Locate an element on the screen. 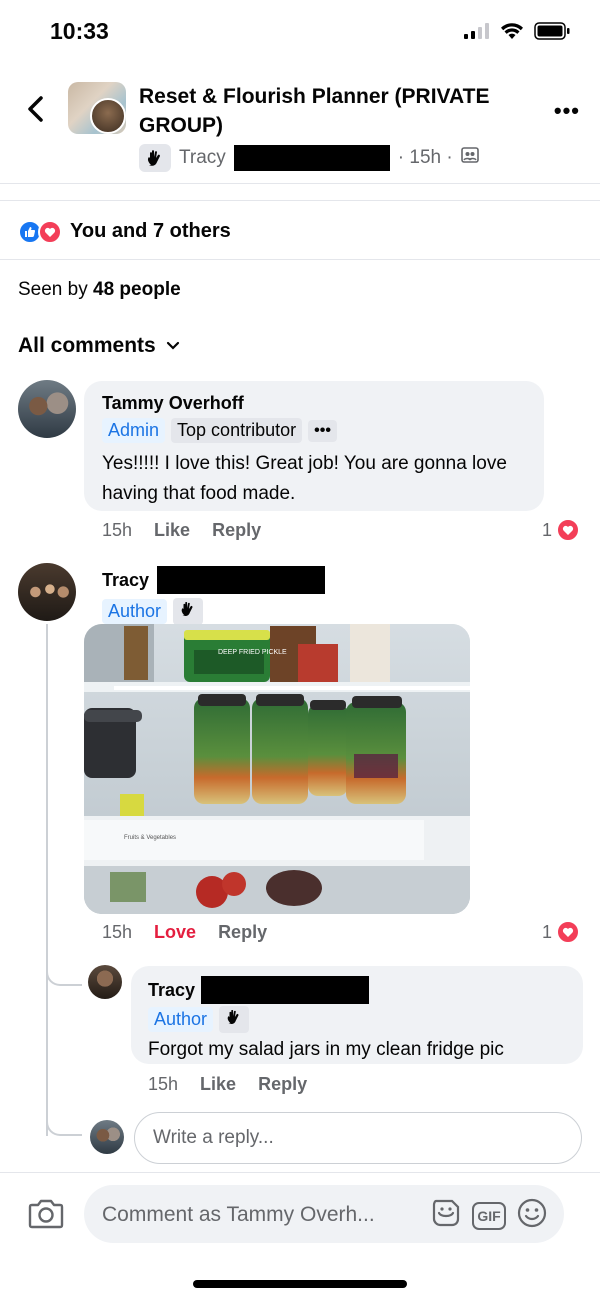  comment-badges: Author is located at coordinates (213, 611).